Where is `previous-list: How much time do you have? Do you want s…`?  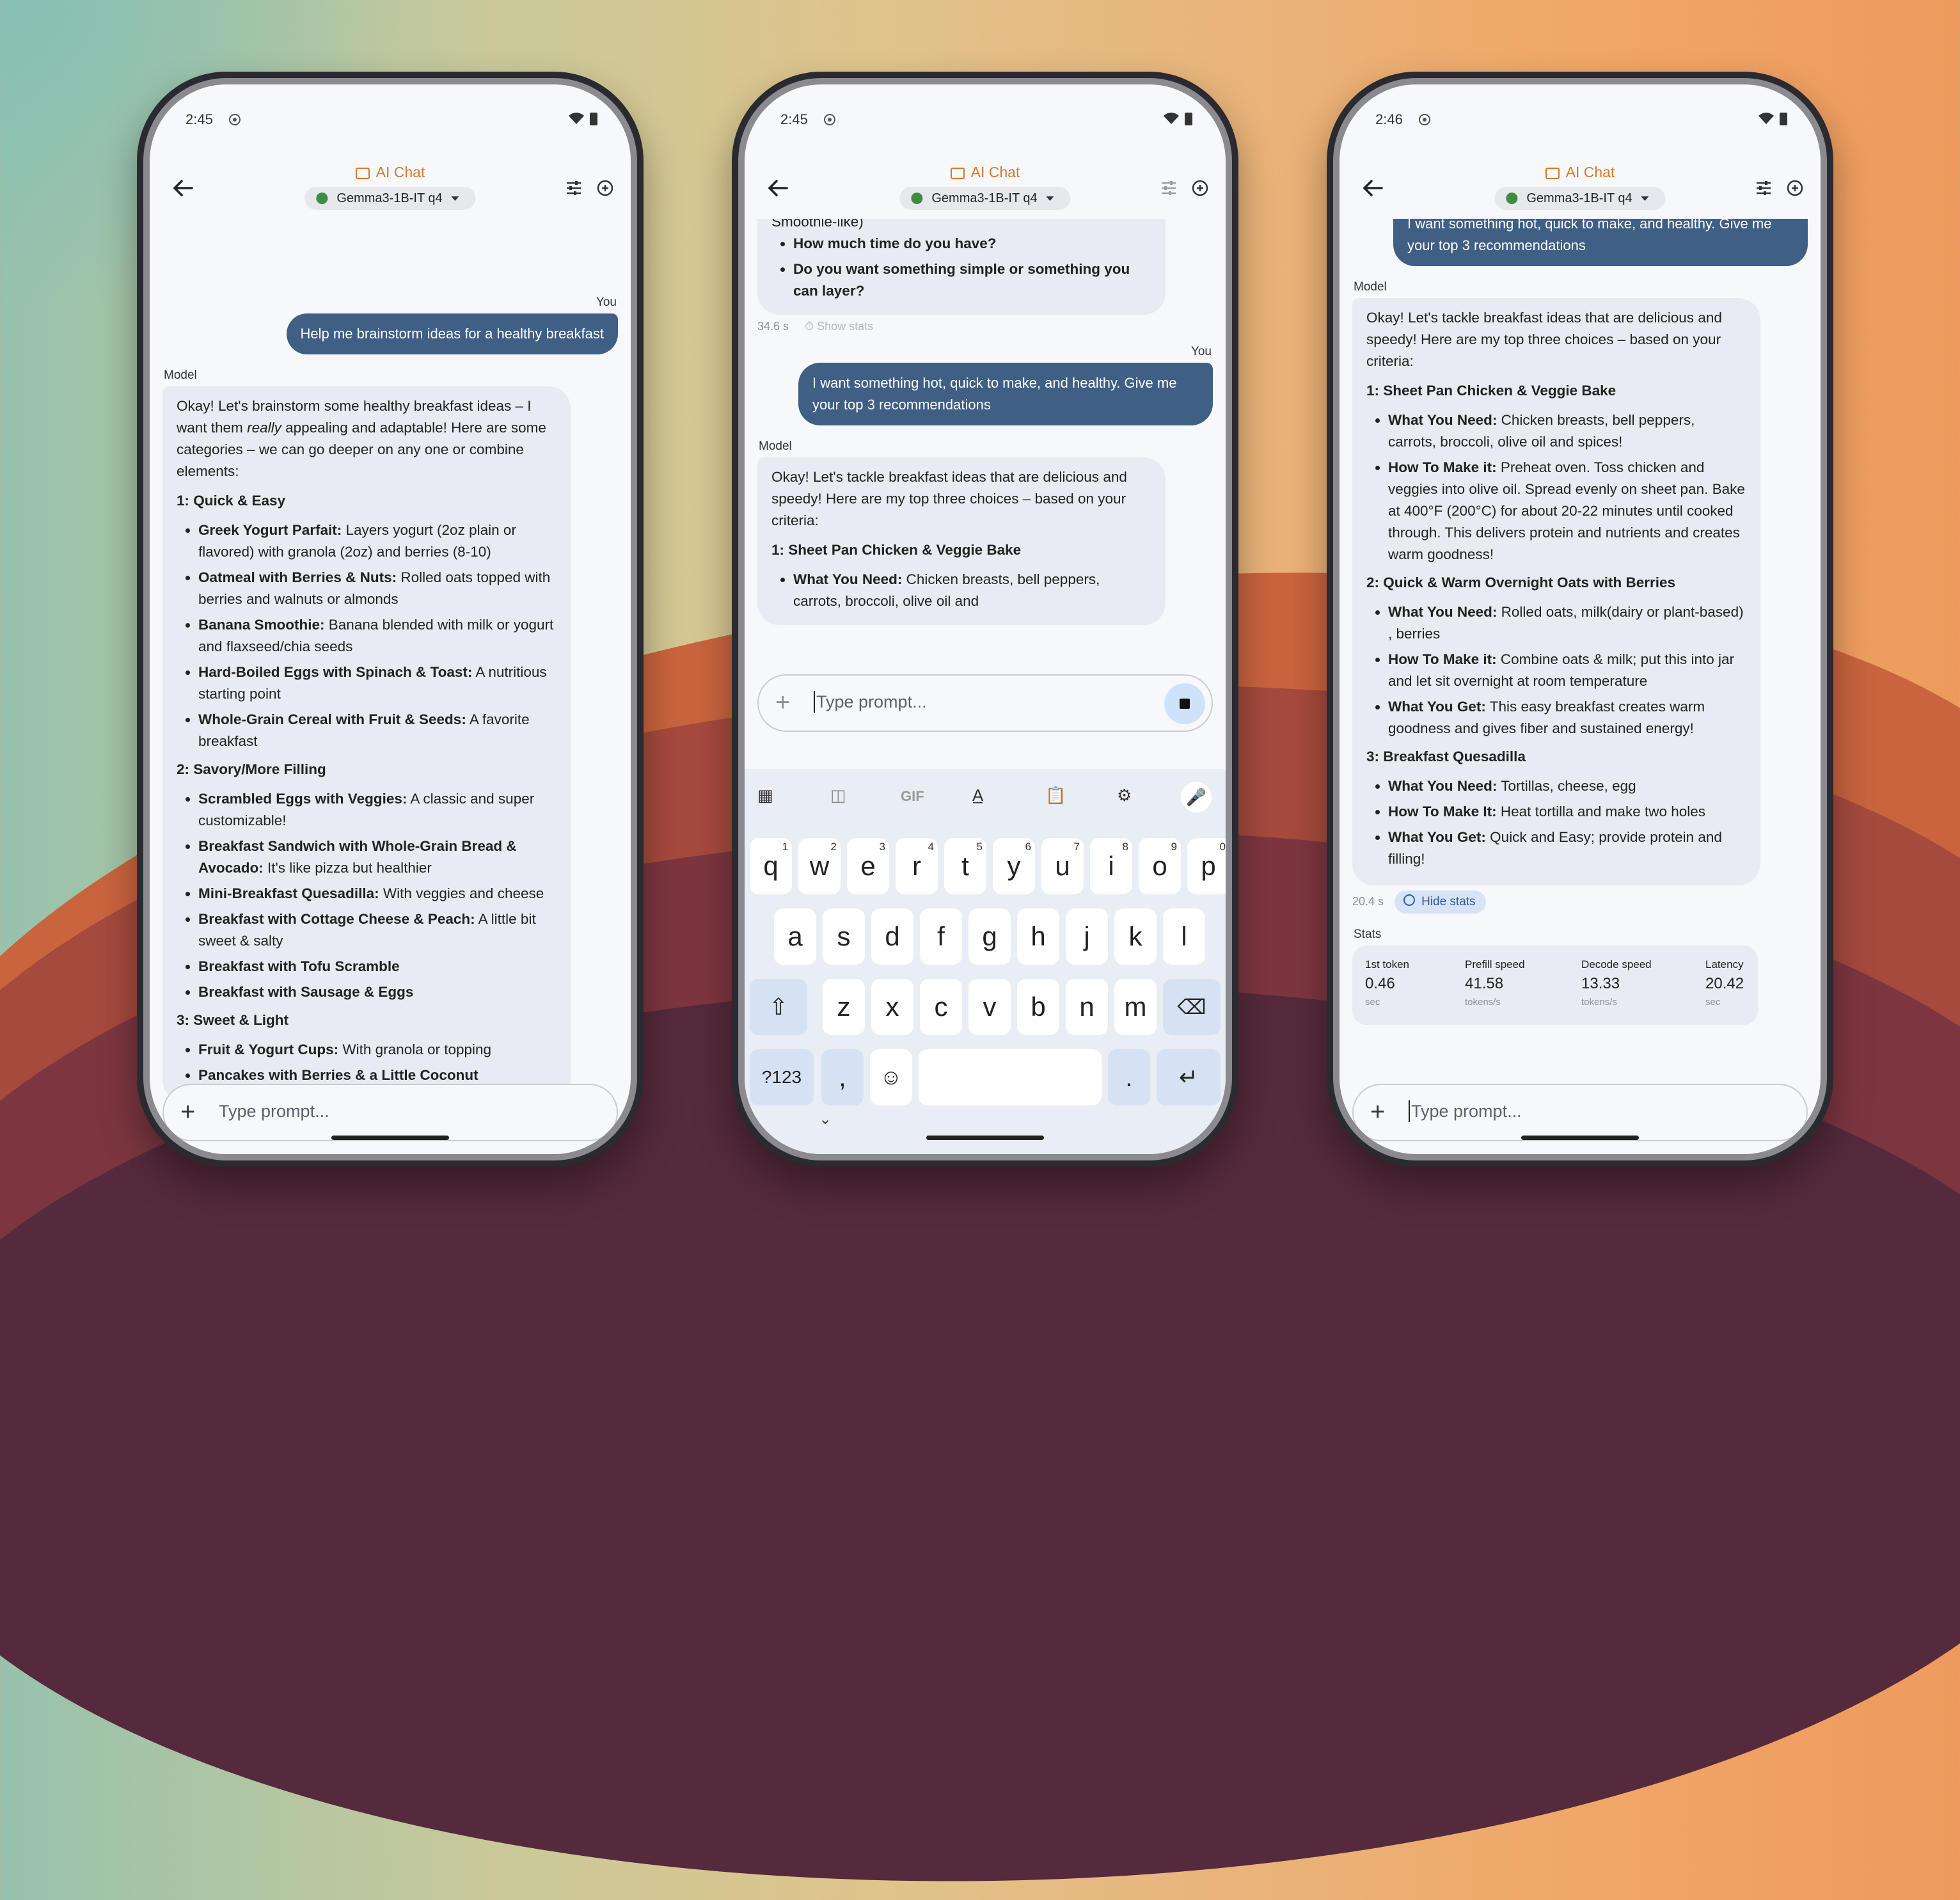
previous-list: How much time do you have? Do you want s… is located at coordinates (961, 267).